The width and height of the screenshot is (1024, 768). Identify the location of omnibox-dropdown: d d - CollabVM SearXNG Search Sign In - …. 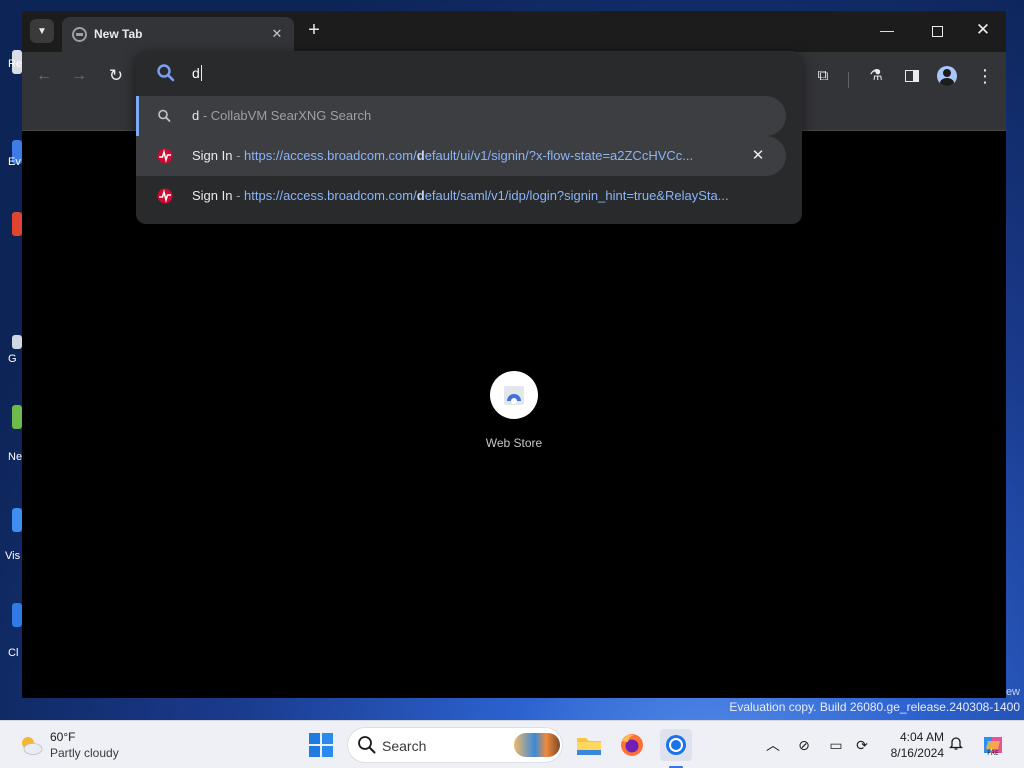
(469, 137).